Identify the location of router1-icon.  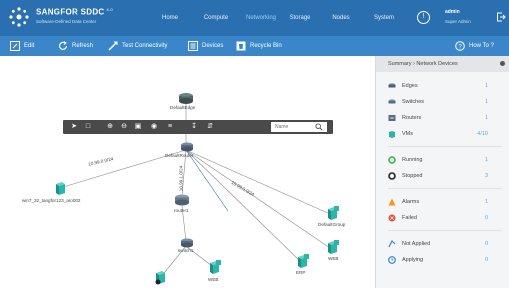
(182, 200).